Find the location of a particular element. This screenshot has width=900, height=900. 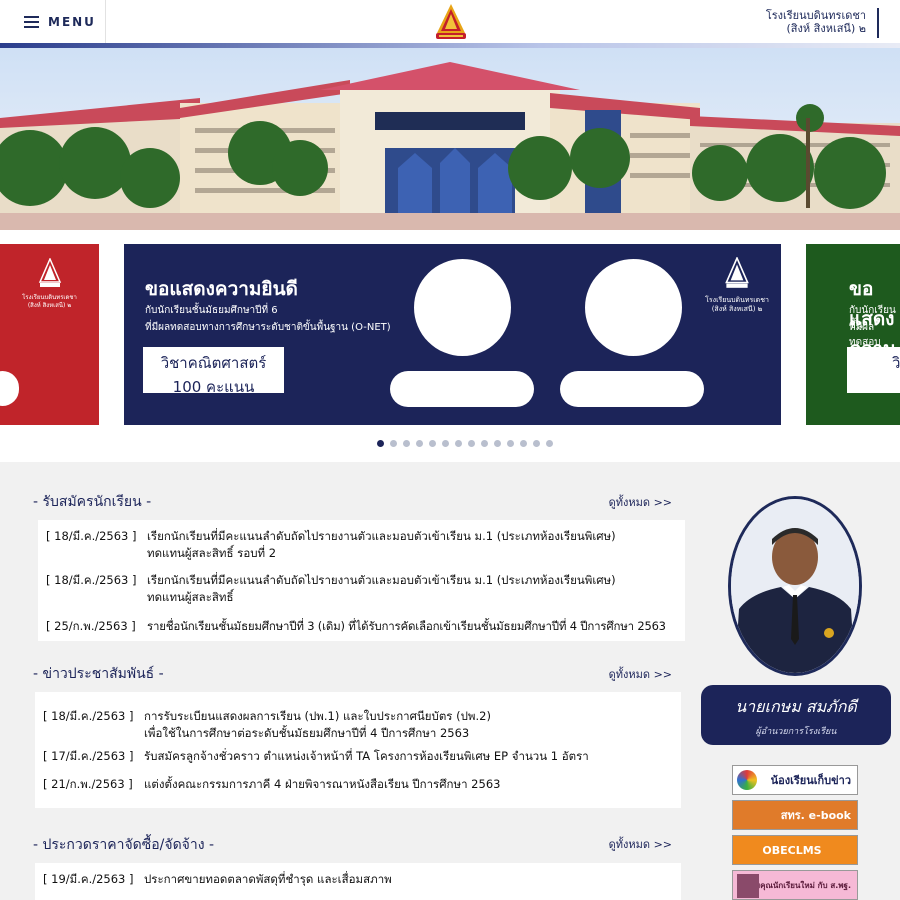

school-name: โรงเรียนบดินทรเดชา (สิงห์ สิงหเสนี) ๒ is located at coordinates (816, 22).